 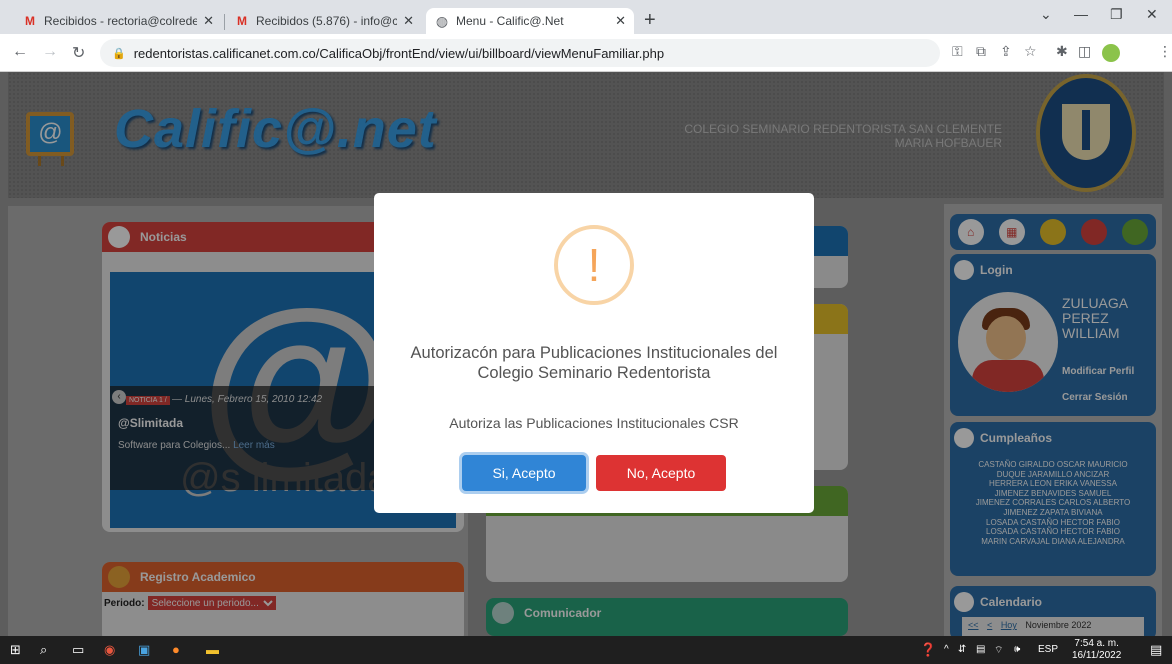 I want to click on forward-icon: →, so click(x=50, y=52).